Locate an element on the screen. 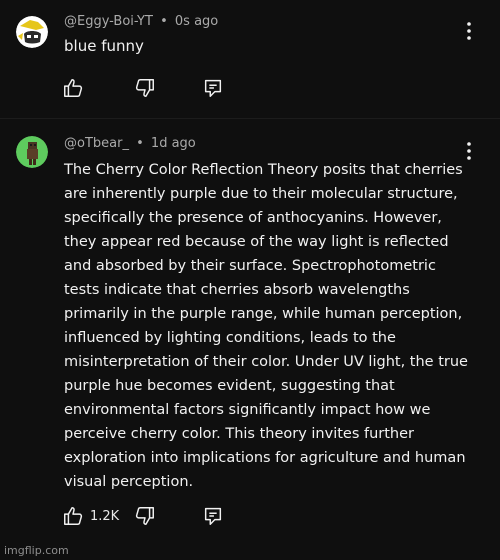 The width and height of the screenshot is (500, 560). comment-line: blue funny is located at coordinates (104, 46).